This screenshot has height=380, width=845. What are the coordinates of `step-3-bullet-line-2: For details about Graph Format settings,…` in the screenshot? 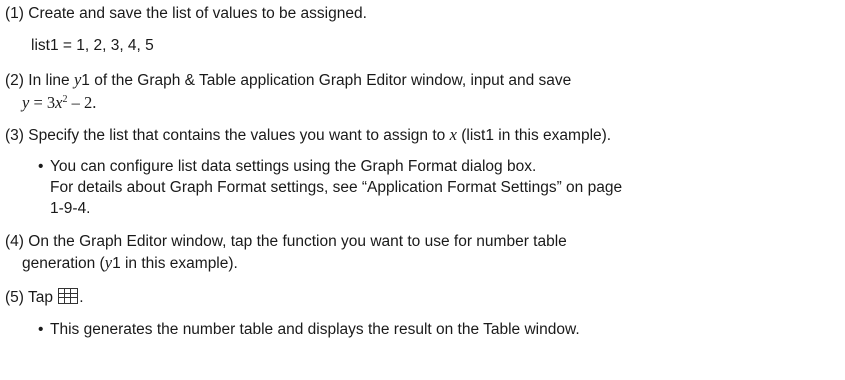 It's located at (336, 188).